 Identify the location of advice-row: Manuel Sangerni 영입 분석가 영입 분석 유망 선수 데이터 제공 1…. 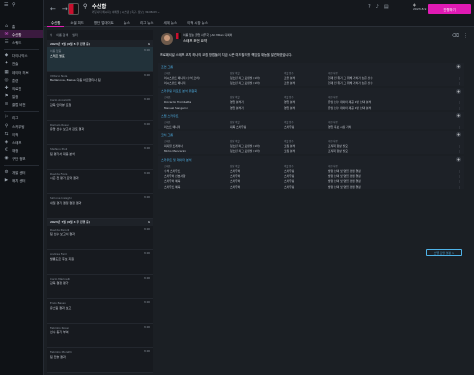
(311, 107).